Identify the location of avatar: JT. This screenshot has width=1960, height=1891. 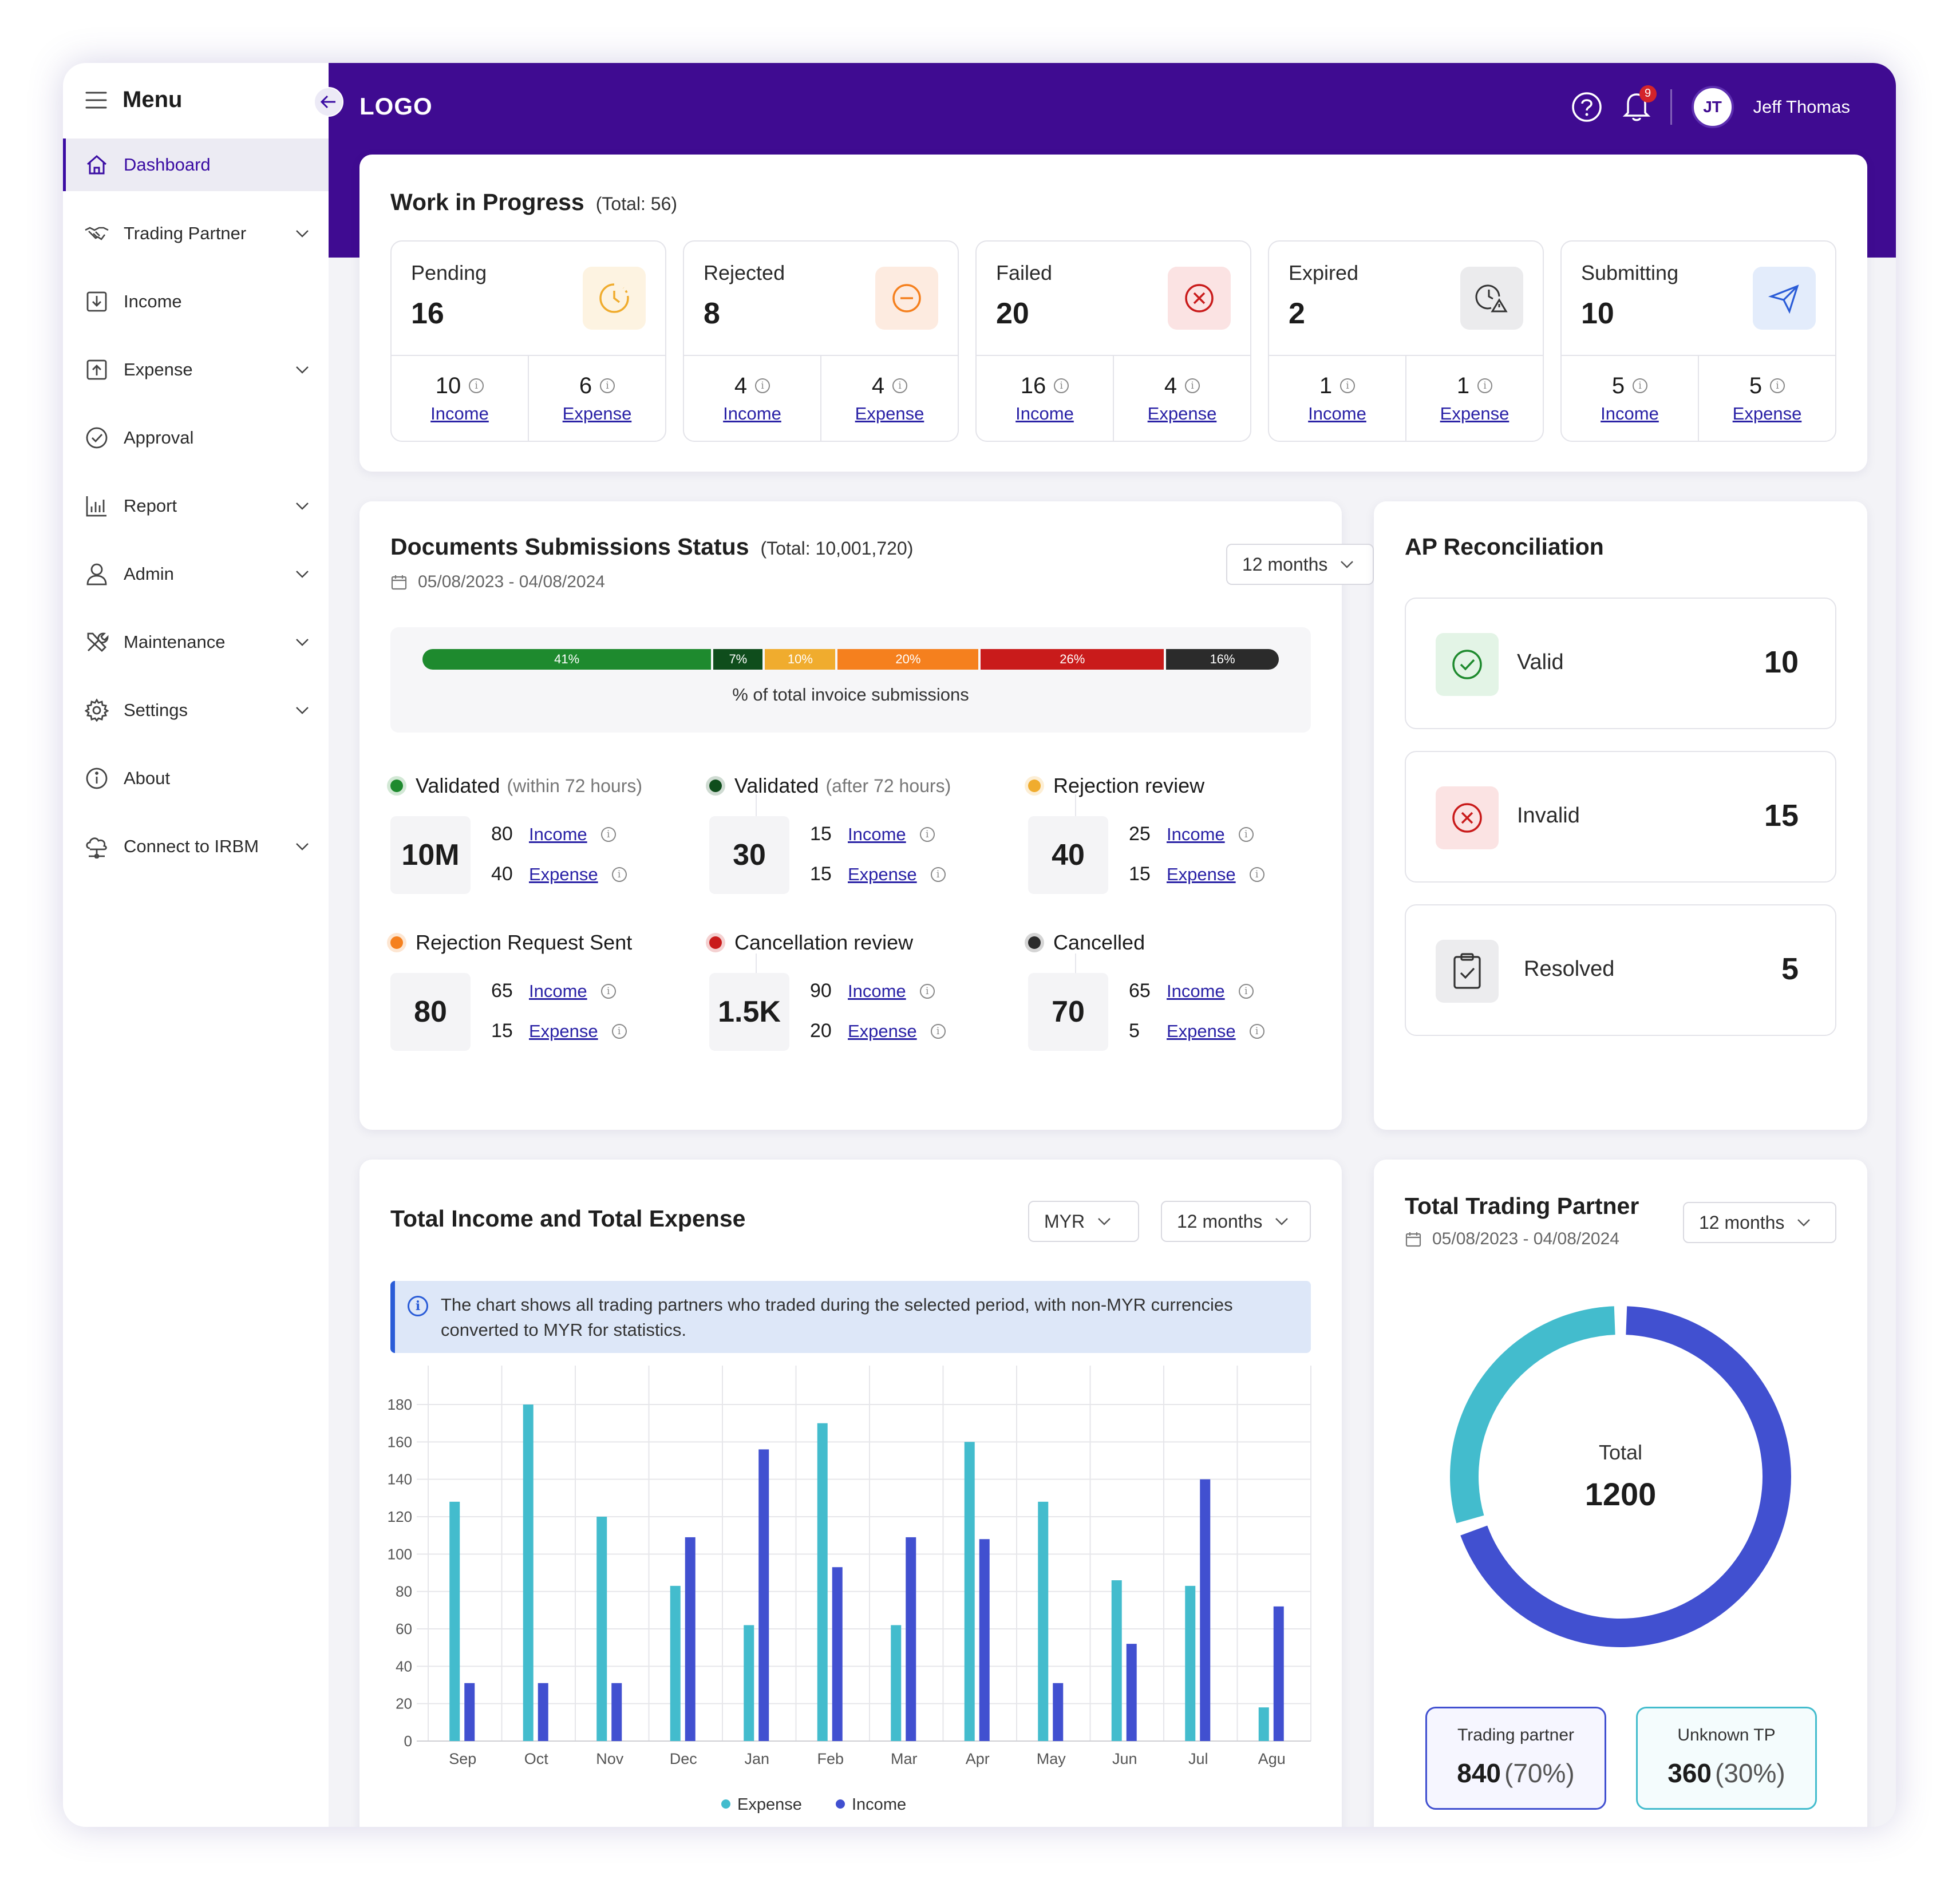
(1712, 107).